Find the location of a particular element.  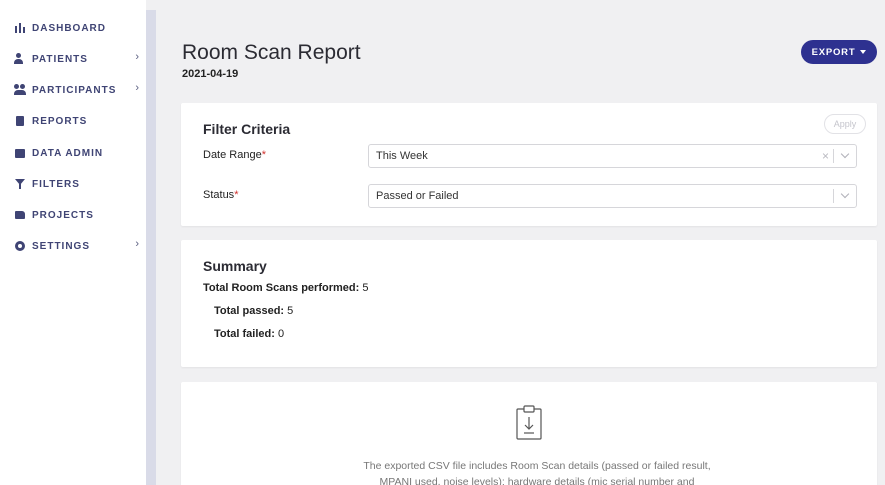

sidebar-item-settings: SETTINGS › is located at coordinates (79, 246).